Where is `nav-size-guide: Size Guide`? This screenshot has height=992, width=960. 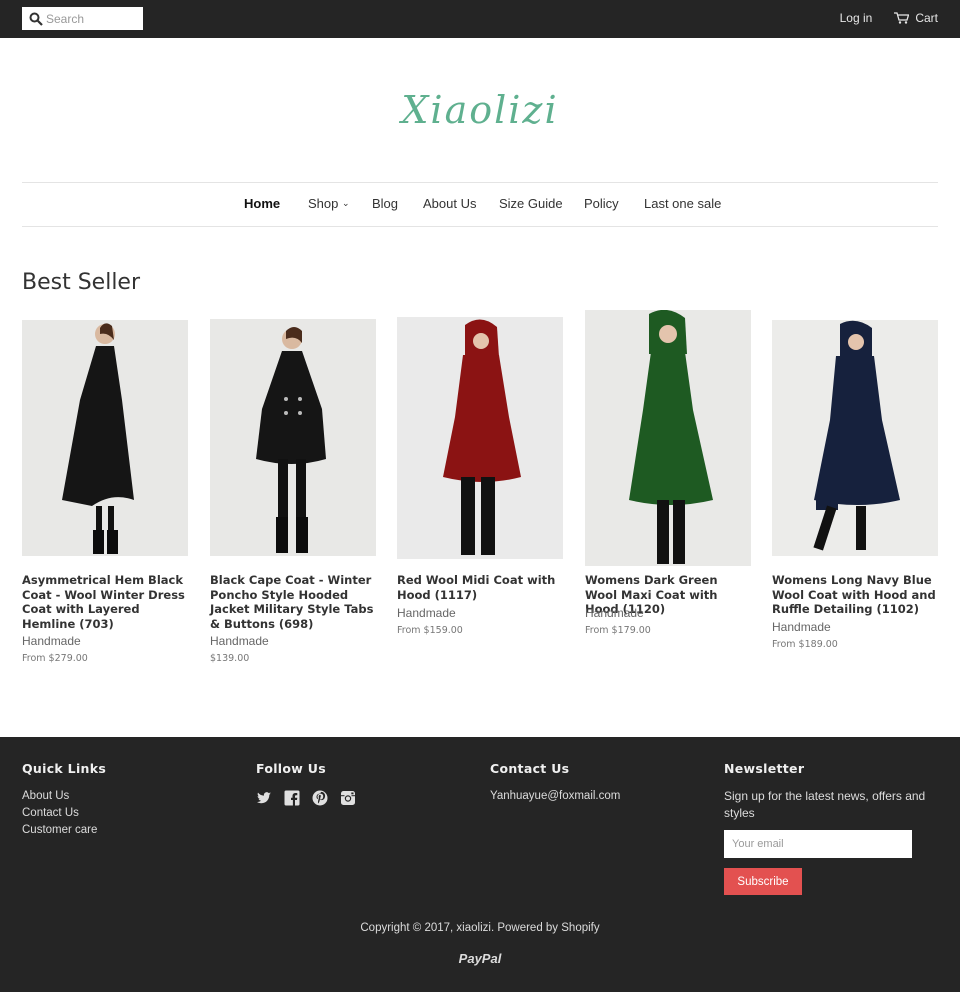
nav-size-guide: Size Guide is located at coordinates (531, 203).